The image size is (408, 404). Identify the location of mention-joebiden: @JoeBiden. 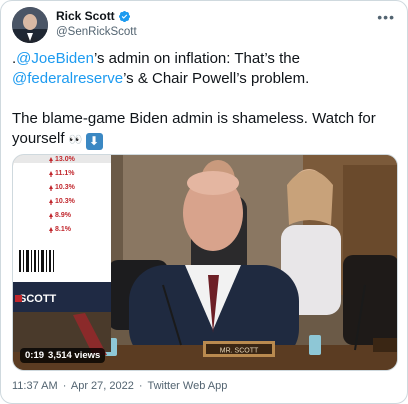
(55, 58).